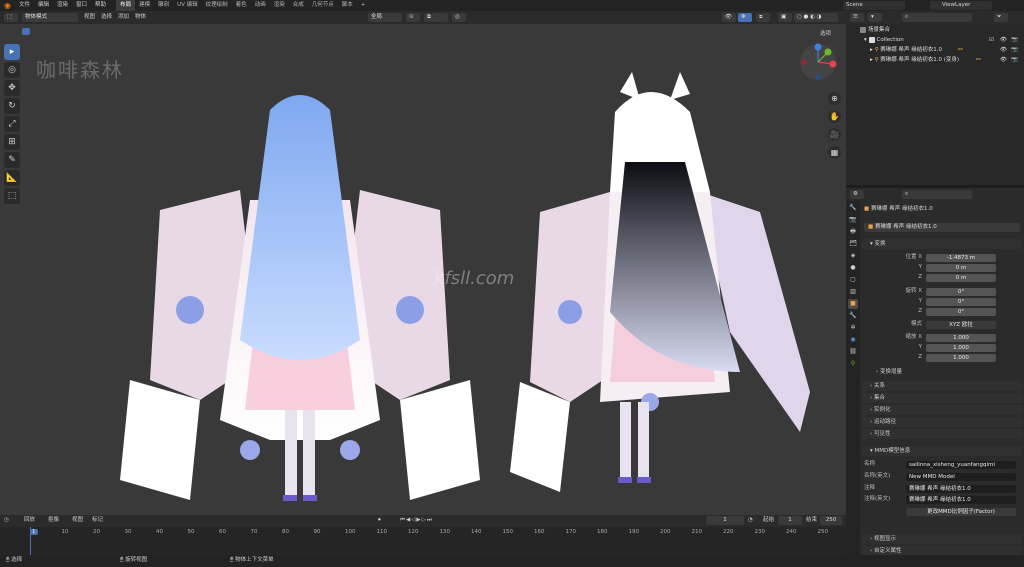 This screenshot has height=567, width=1024. I want to click on orientation-selector: 全局, so click(385, 17).